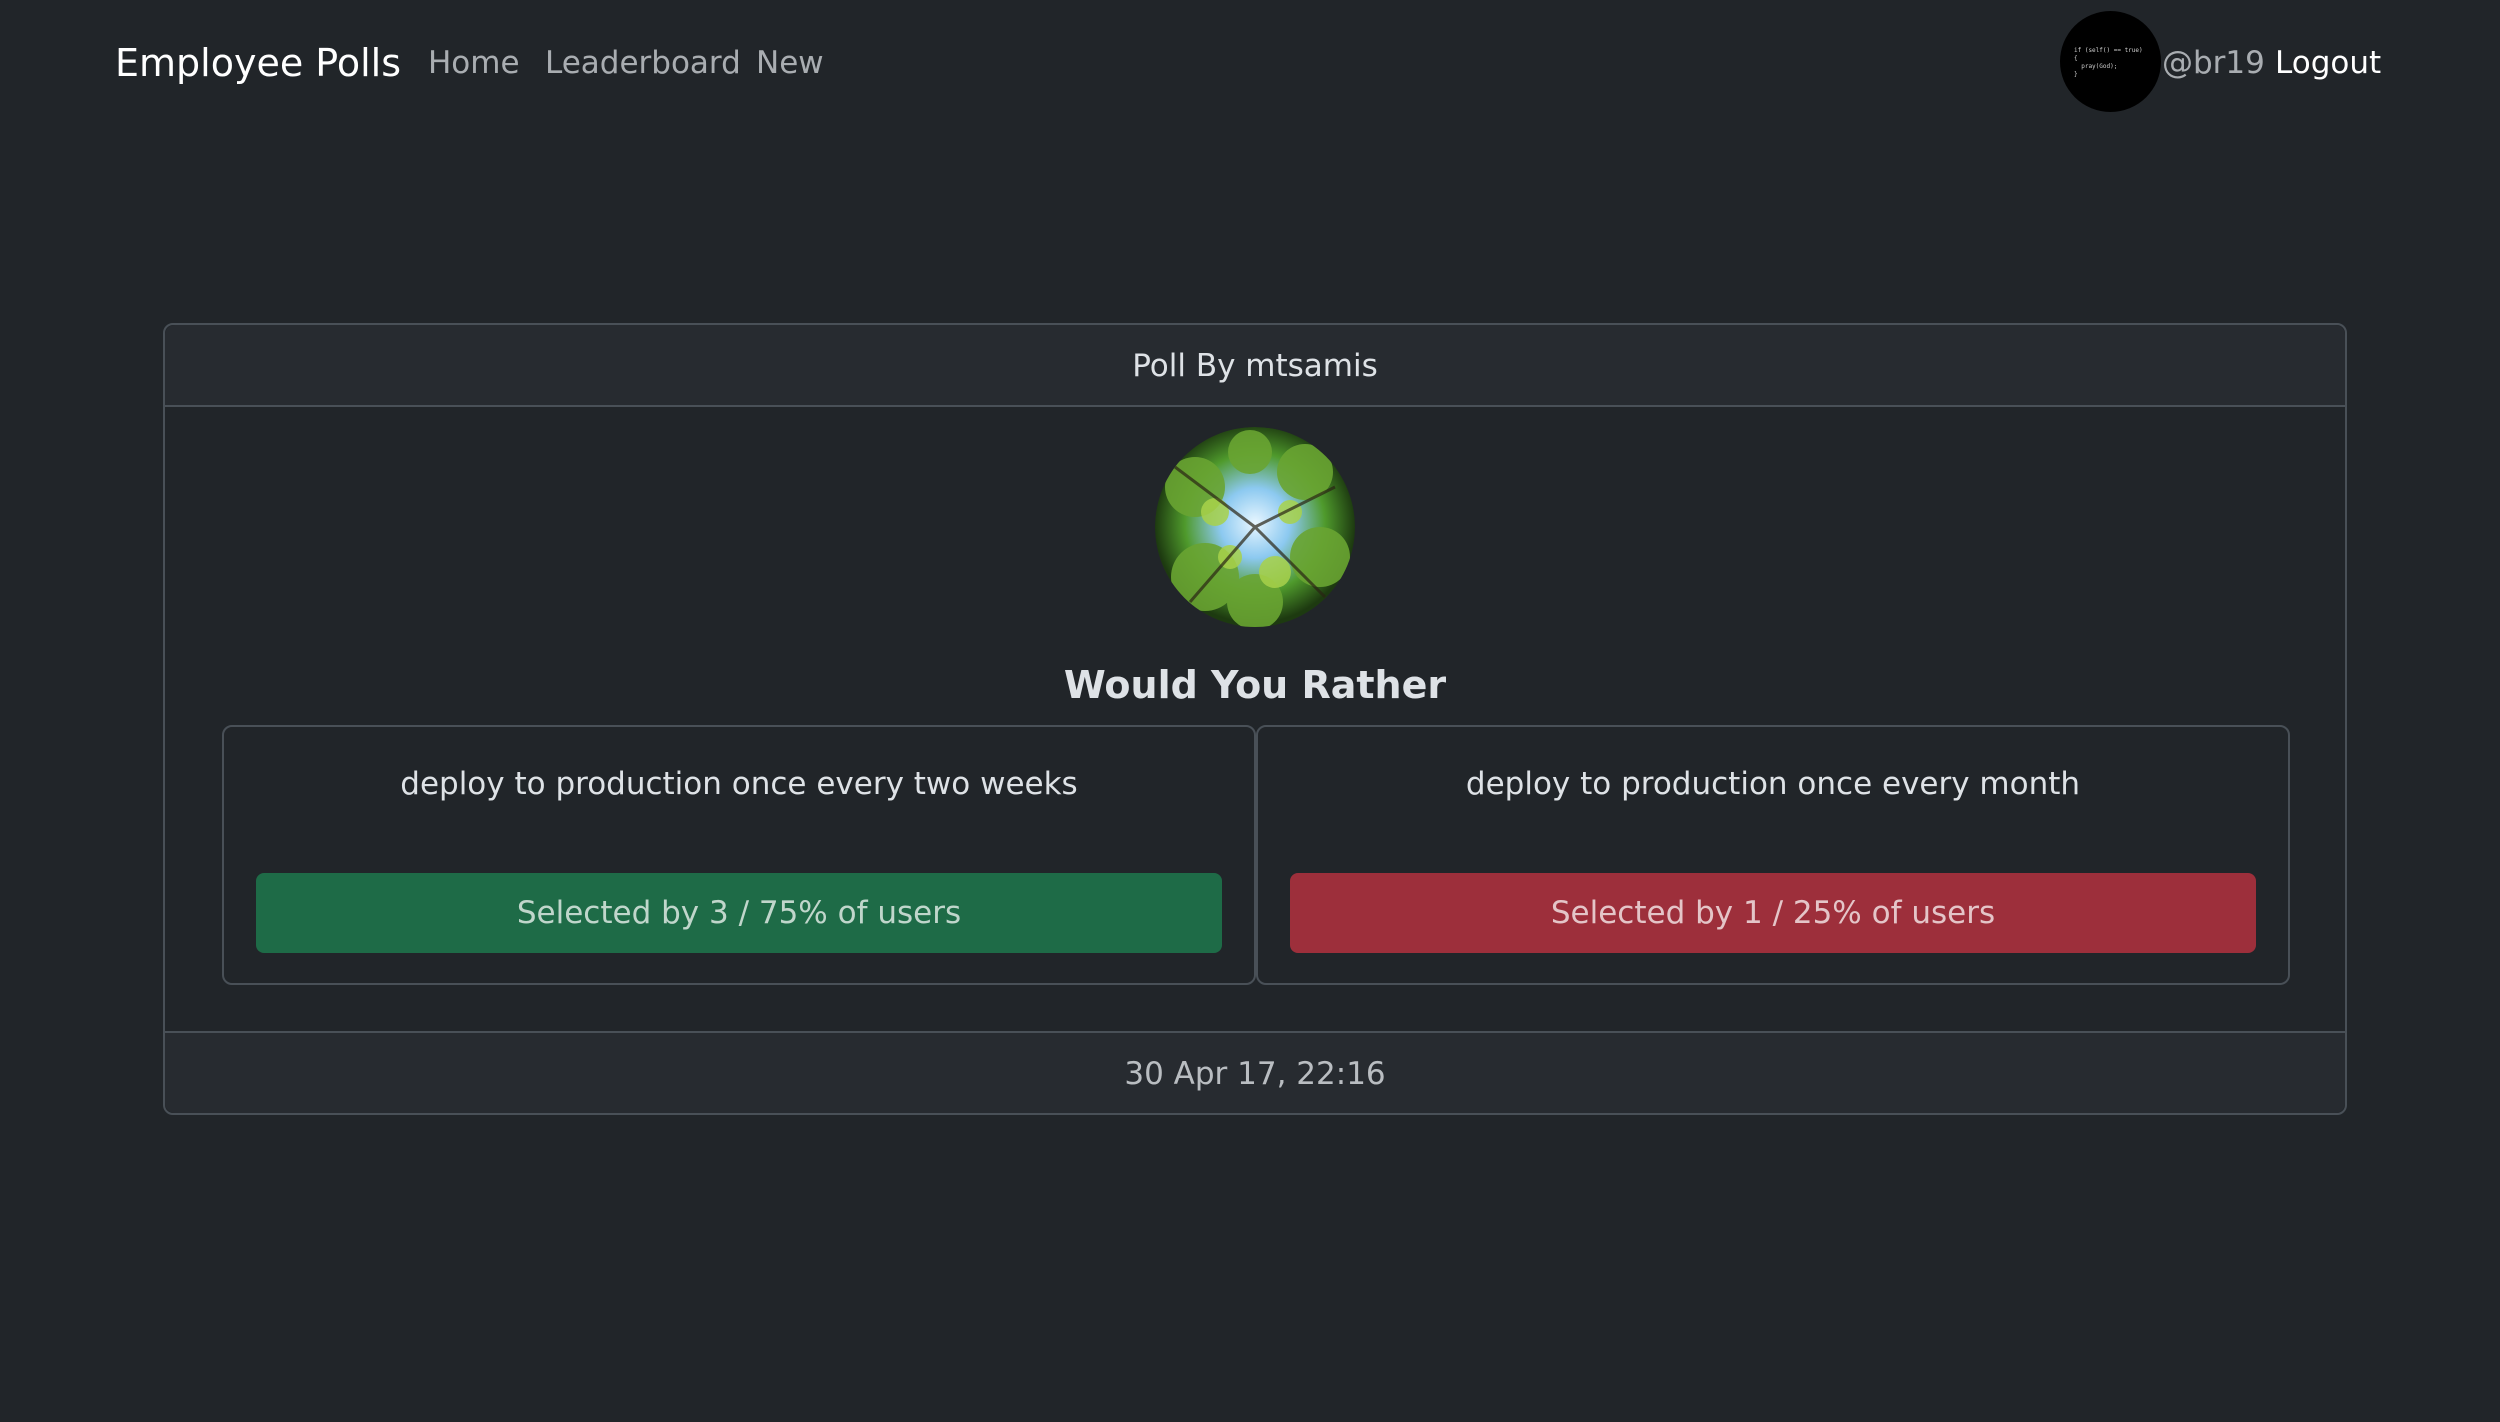  I want to click on option-two-text: deploy to production once every month, so click(1773, 784).